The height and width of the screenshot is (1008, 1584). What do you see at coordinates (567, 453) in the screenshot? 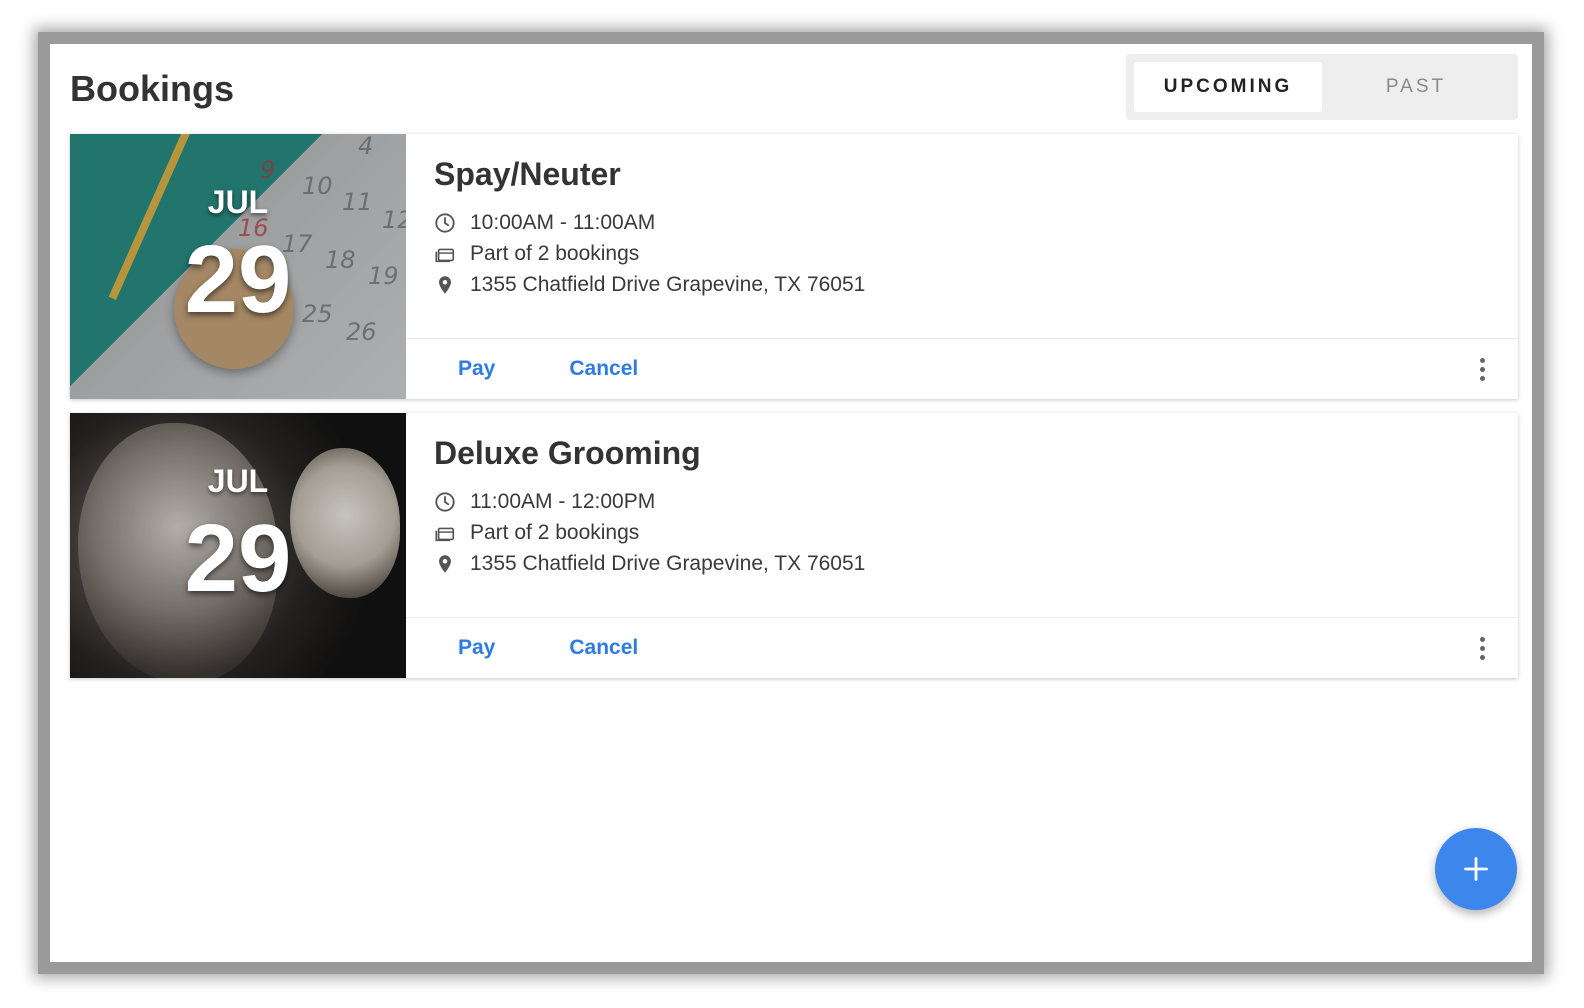
I see `booking-title: Deluxe Grooming` at bounding box center [567, 453].